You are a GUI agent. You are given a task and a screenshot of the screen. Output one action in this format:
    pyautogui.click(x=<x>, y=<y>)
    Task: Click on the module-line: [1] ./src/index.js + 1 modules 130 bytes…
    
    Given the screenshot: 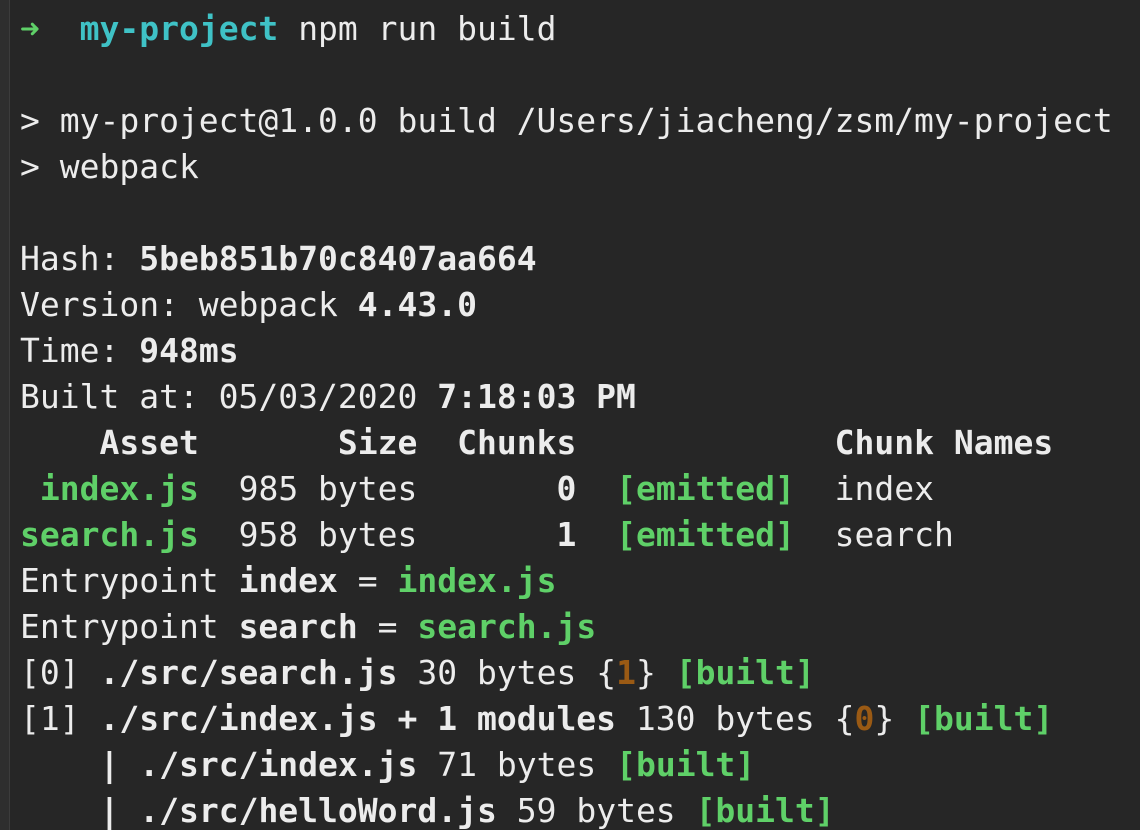 What is the action you would take?
    pyautogui.click(x=536, y=719)
    